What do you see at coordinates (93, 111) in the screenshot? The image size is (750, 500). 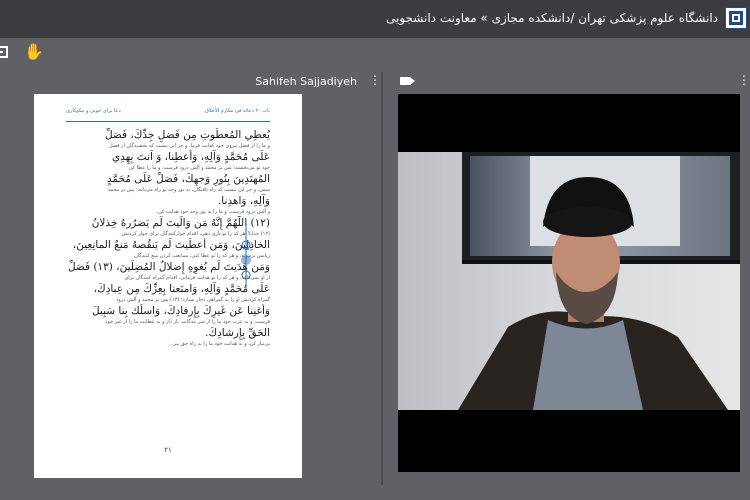 I see `page-header-left: دعا برای خوبی و نیکوکاری` at bounding box center [93, 111].